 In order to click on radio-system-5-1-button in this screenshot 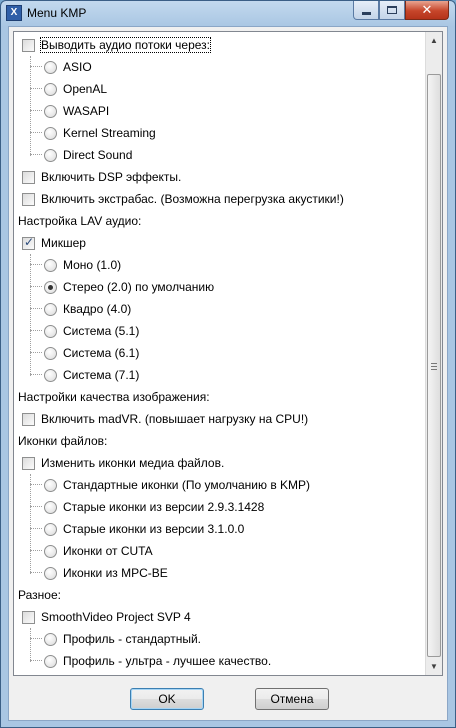, I will do `click(50, 331)`.